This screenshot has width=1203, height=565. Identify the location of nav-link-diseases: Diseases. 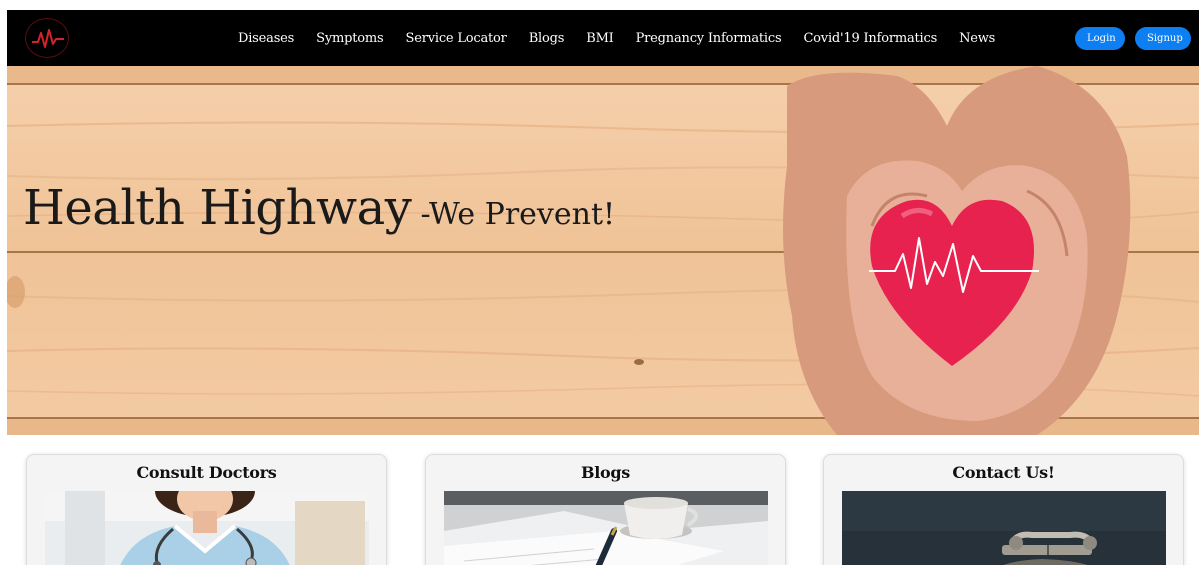
(266, 38).